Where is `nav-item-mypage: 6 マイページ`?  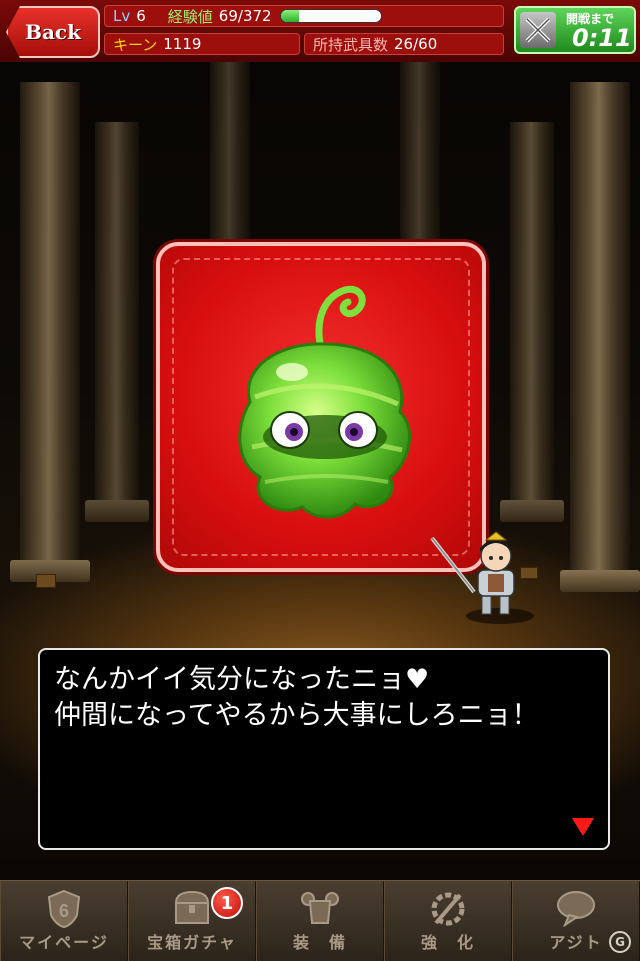 nav-item-mypage: 6 マイページ is located at coordinates (64, 921).